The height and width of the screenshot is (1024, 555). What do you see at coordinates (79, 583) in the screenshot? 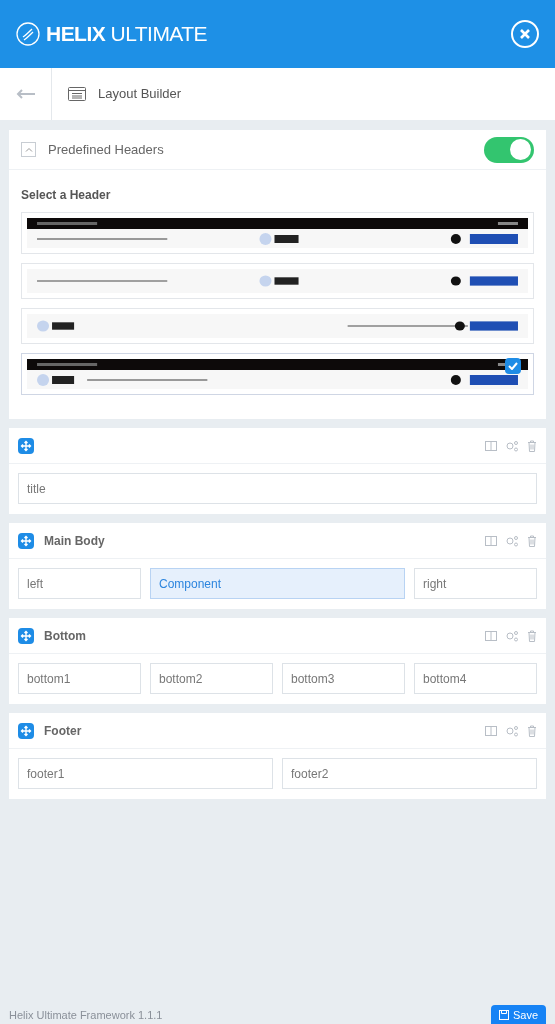
I see `layout-column: left` at bounding box center [79, 583].